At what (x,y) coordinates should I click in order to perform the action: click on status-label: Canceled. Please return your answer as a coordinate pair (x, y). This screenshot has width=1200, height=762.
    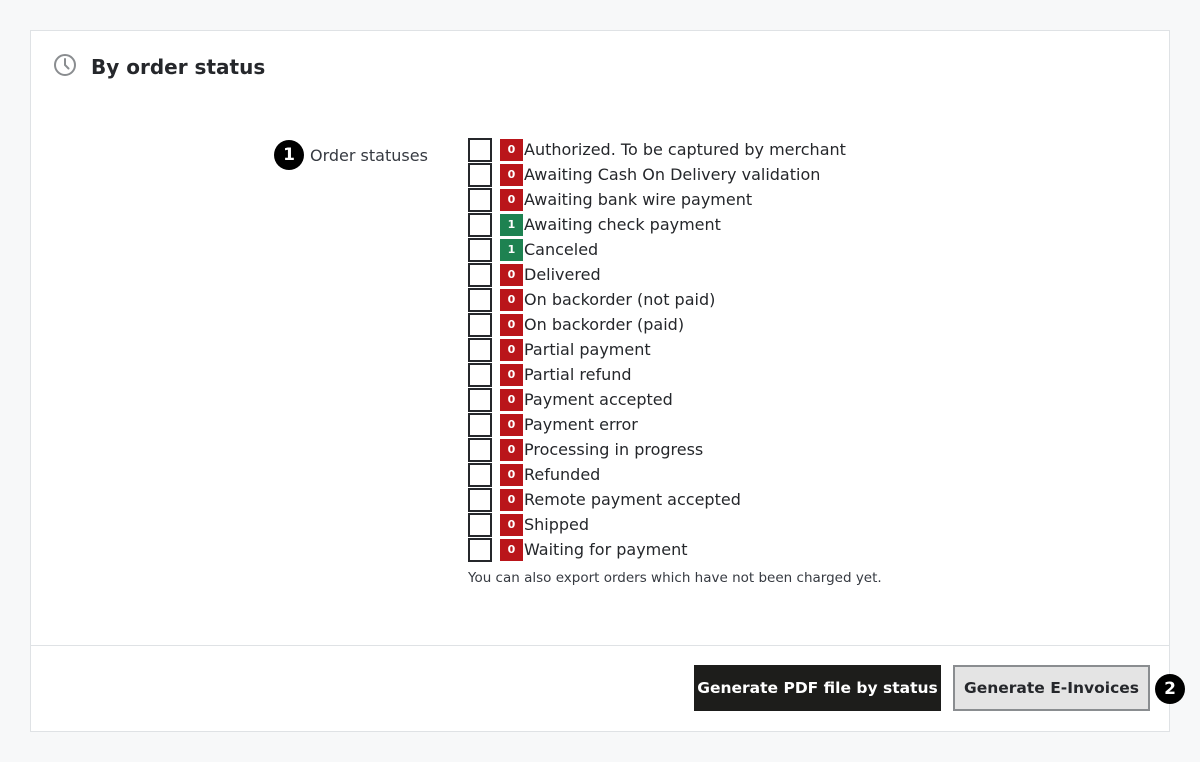
    Looking at the image, I should click on (561, 250).